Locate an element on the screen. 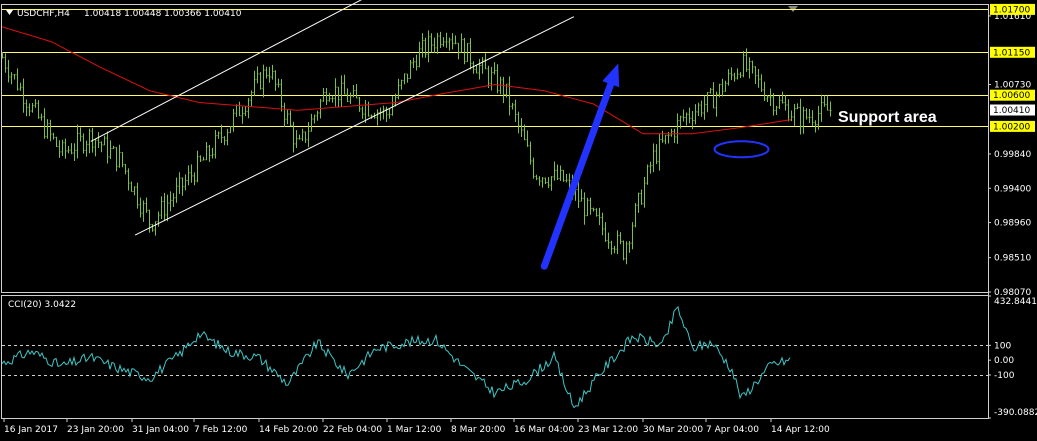 The height and width of the screenshot is (441, 1037). time-tick-label: 16 Mar 04:00 is located at coordinates (544, 430).